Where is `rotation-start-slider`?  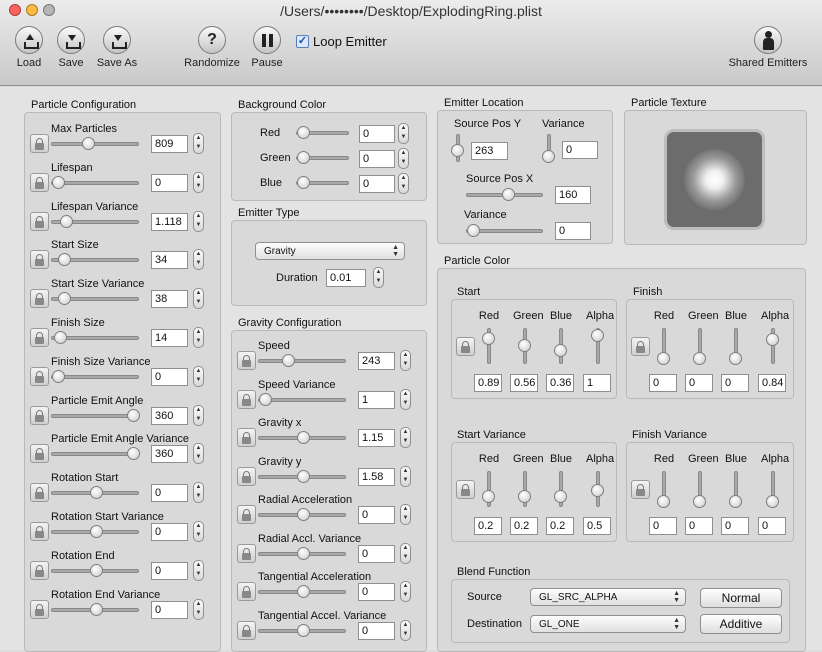 rotation-start-slider is located at coordinates (95, 493).